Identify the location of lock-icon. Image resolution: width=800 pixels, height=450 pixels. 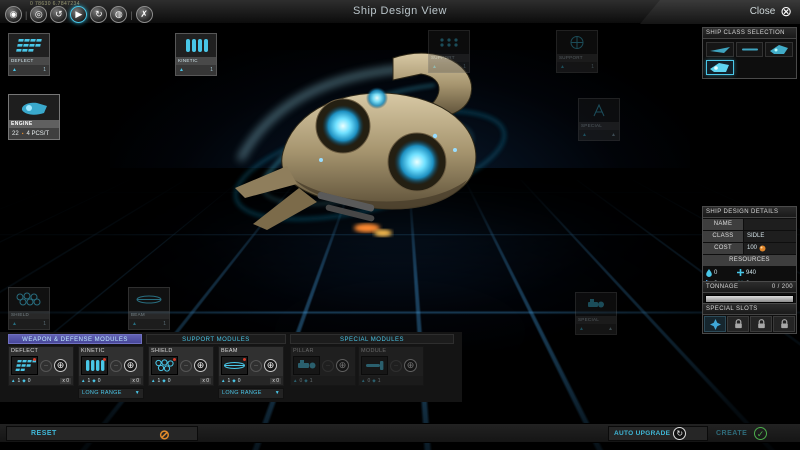
(738, 324).